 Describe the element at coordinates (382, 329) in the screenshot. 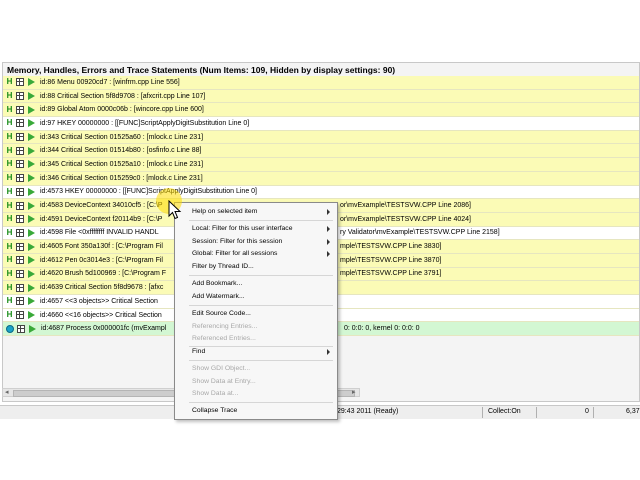

I see `entry-text-tail: 0: 0:0: 0, kernel 0: 0:0: 0` at that location.